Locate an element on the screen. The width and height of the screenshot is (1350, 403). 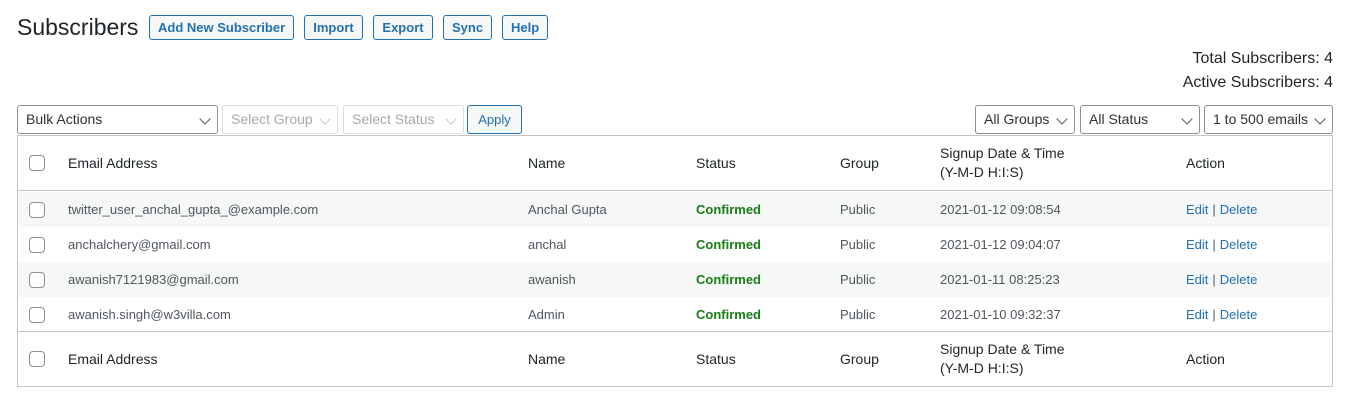
all-status-select: All Status is located at coordinates (1140, 119).